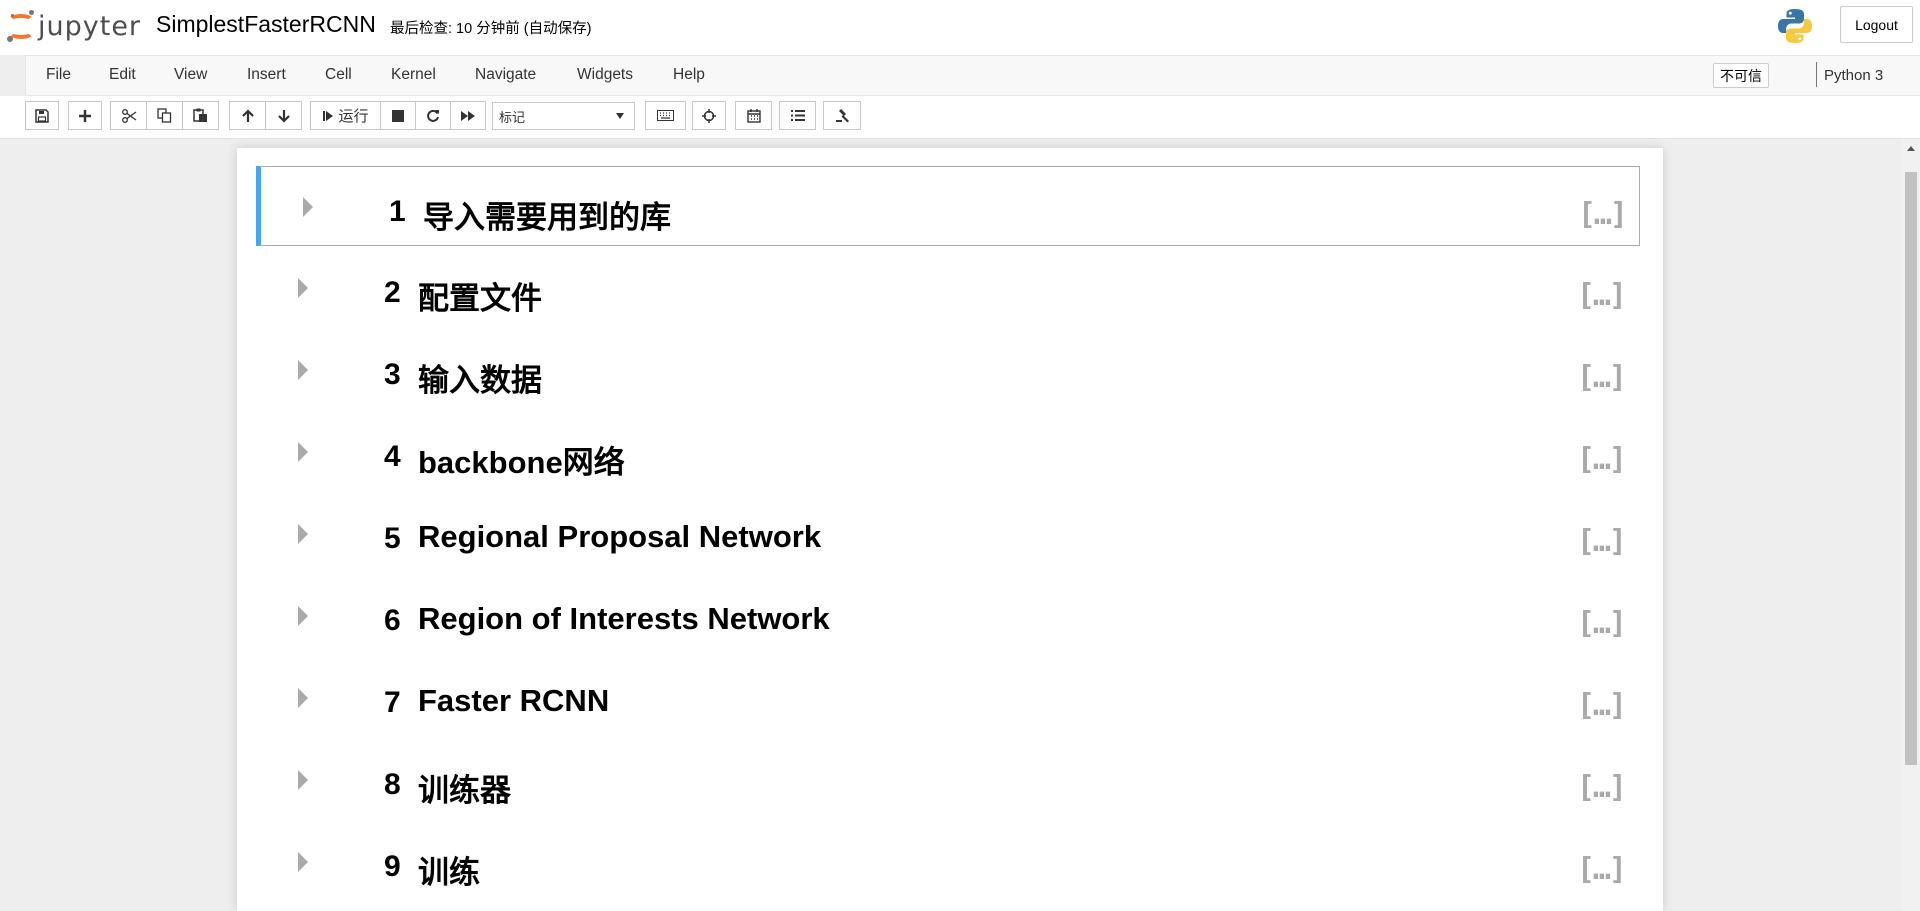 The width and height of the screenshot is (1920, 911). I want to click on insert-cell-button, so click(85, 115).